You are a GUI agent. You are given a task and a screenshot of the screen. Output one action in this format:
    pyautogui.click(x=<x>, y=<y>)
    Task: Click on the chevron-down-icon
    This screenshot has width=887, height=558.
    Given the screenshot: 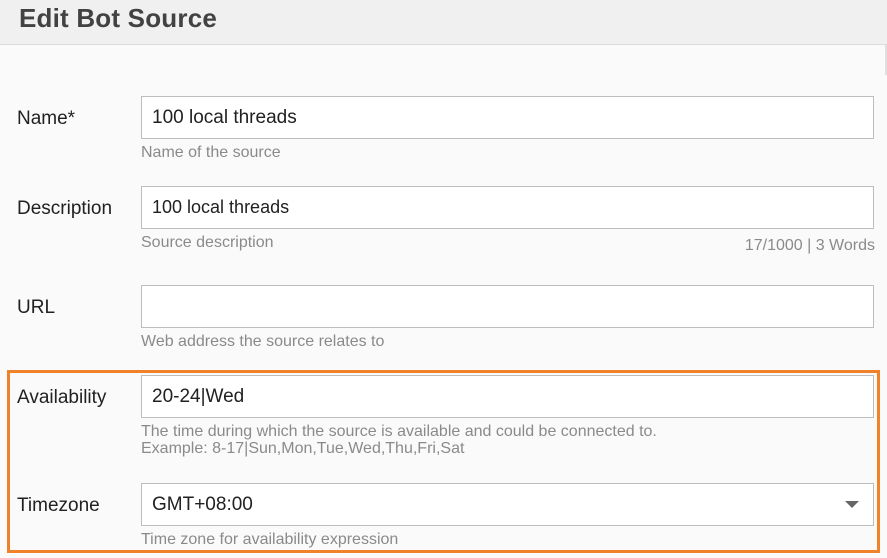 What is the action you would take?
    pyautogui.click(x=852, y=504)
    